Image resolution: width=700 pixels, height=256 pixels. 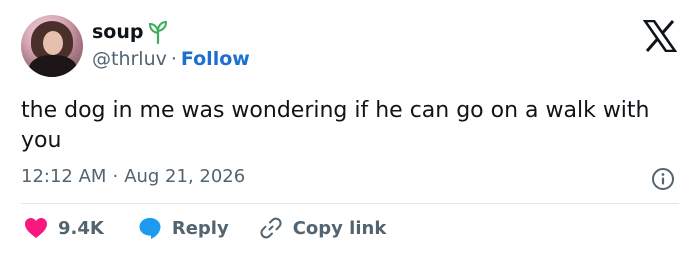 I want to click on info-icon, so click(x=663, y=179).